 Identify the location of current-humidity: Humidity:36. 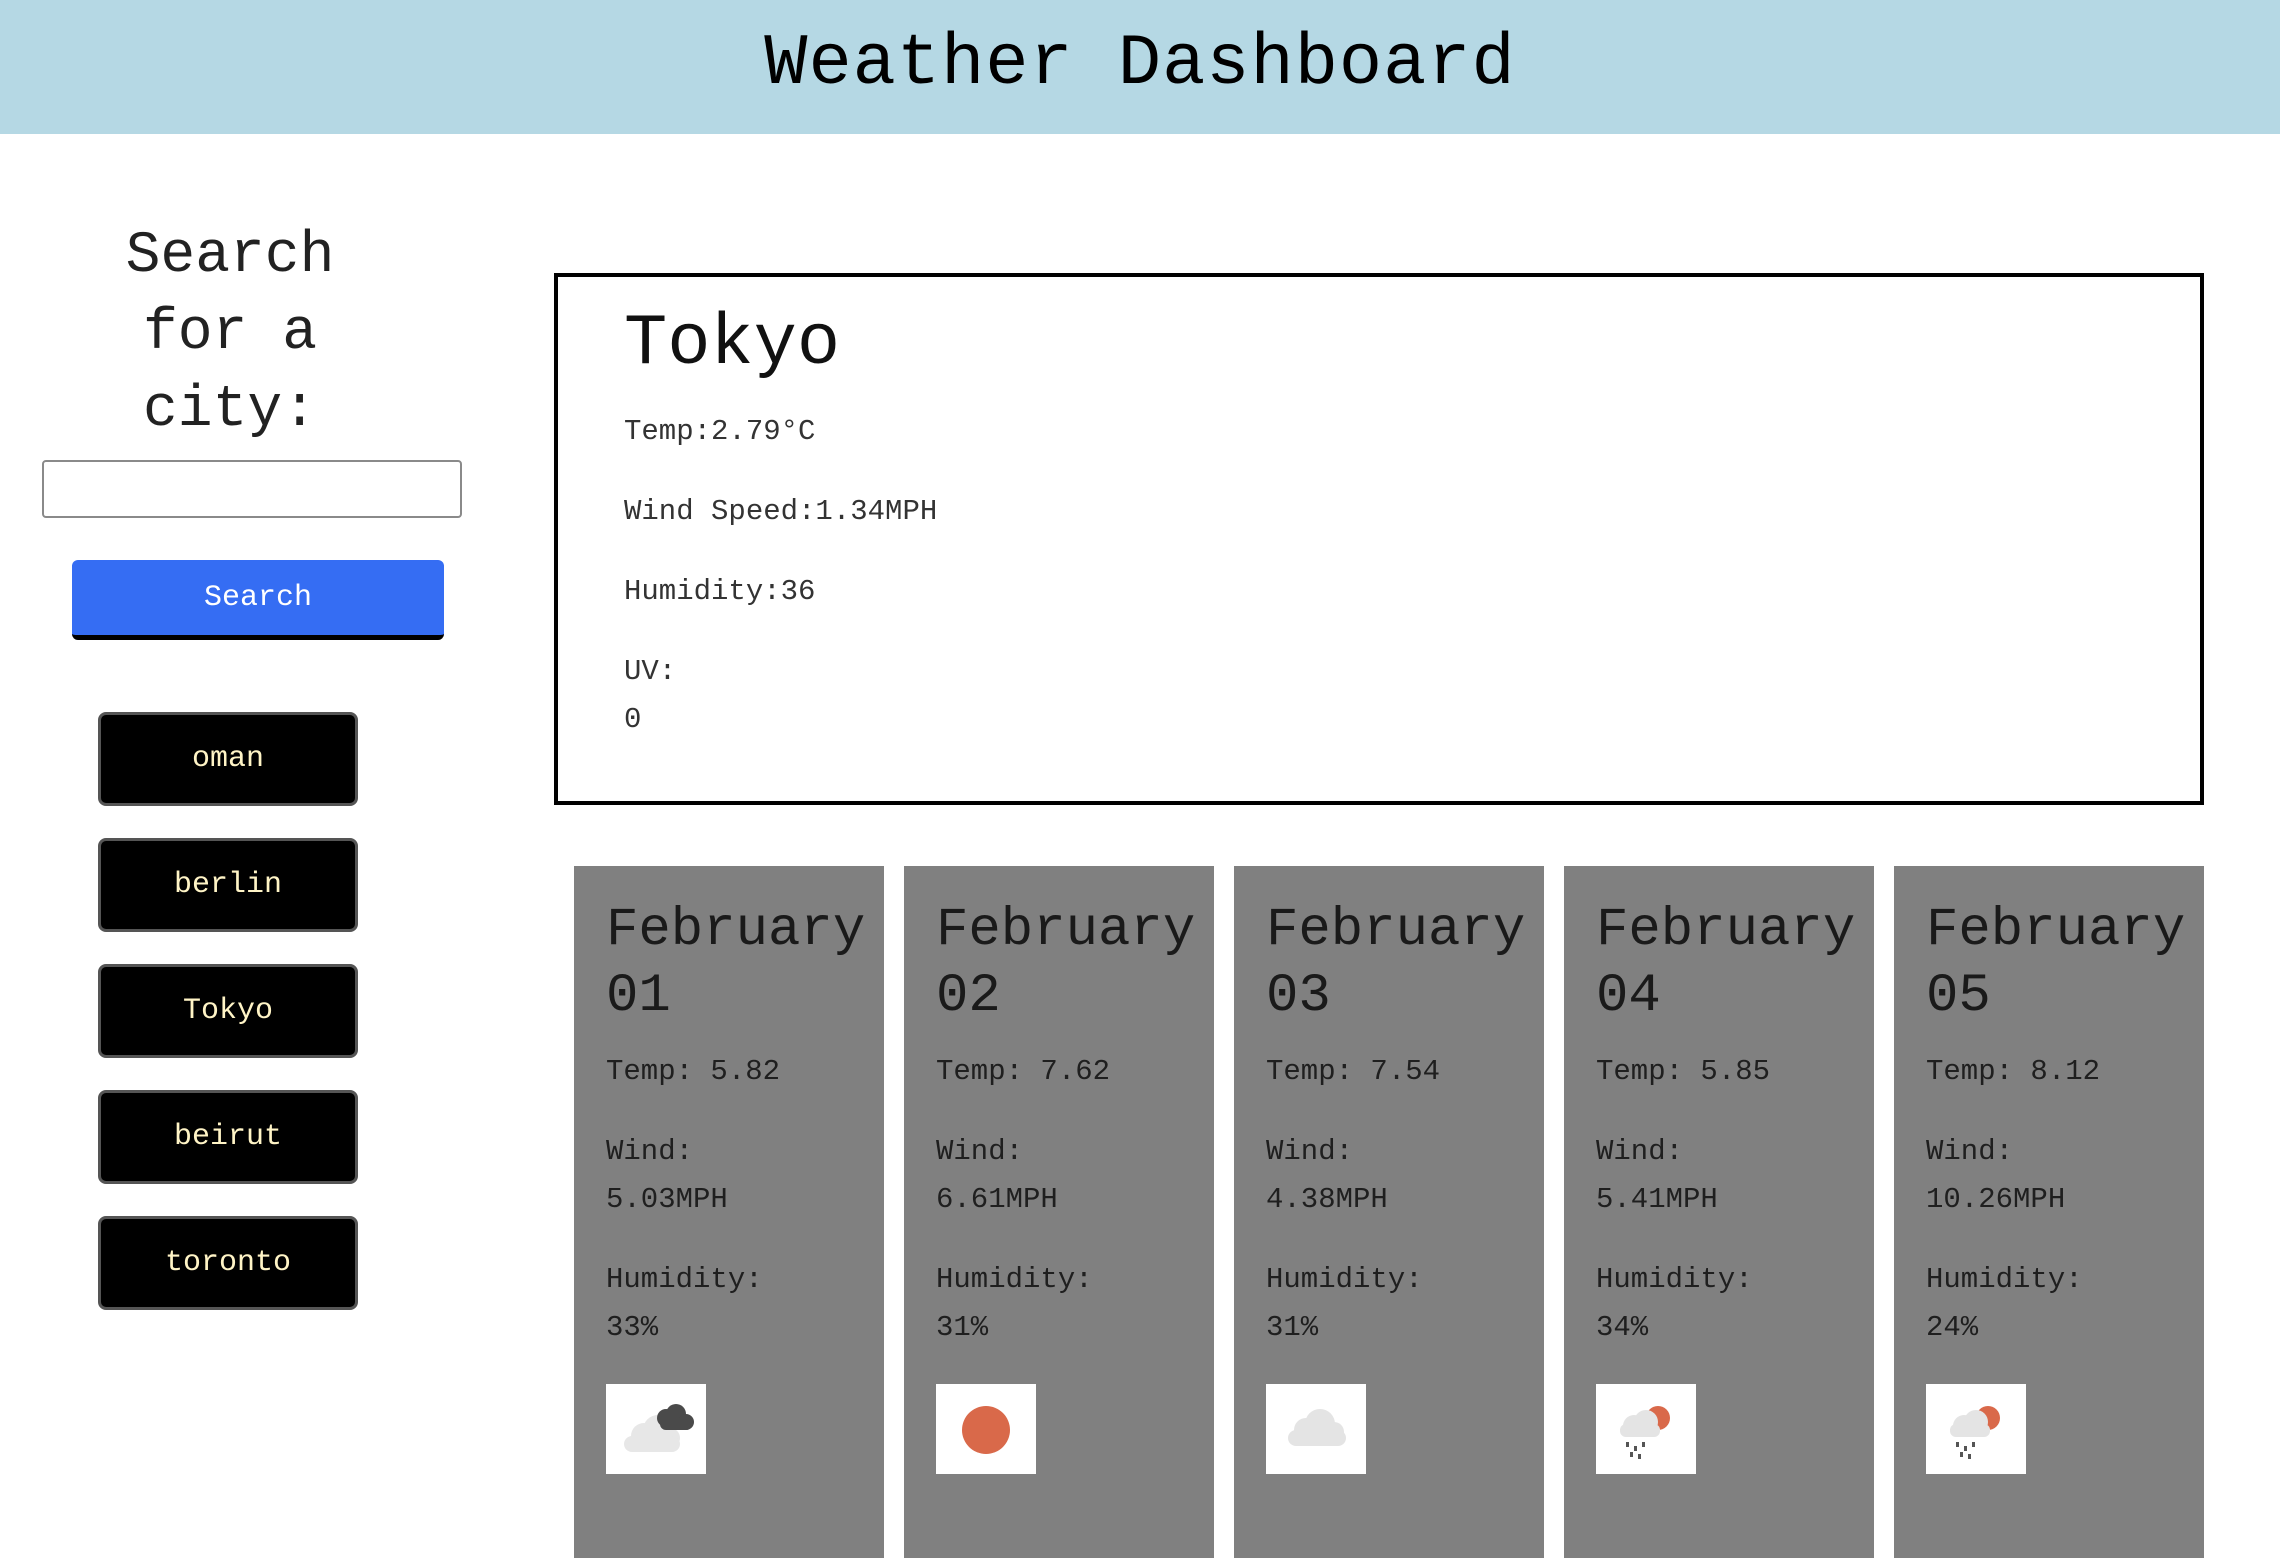
(720, 591).